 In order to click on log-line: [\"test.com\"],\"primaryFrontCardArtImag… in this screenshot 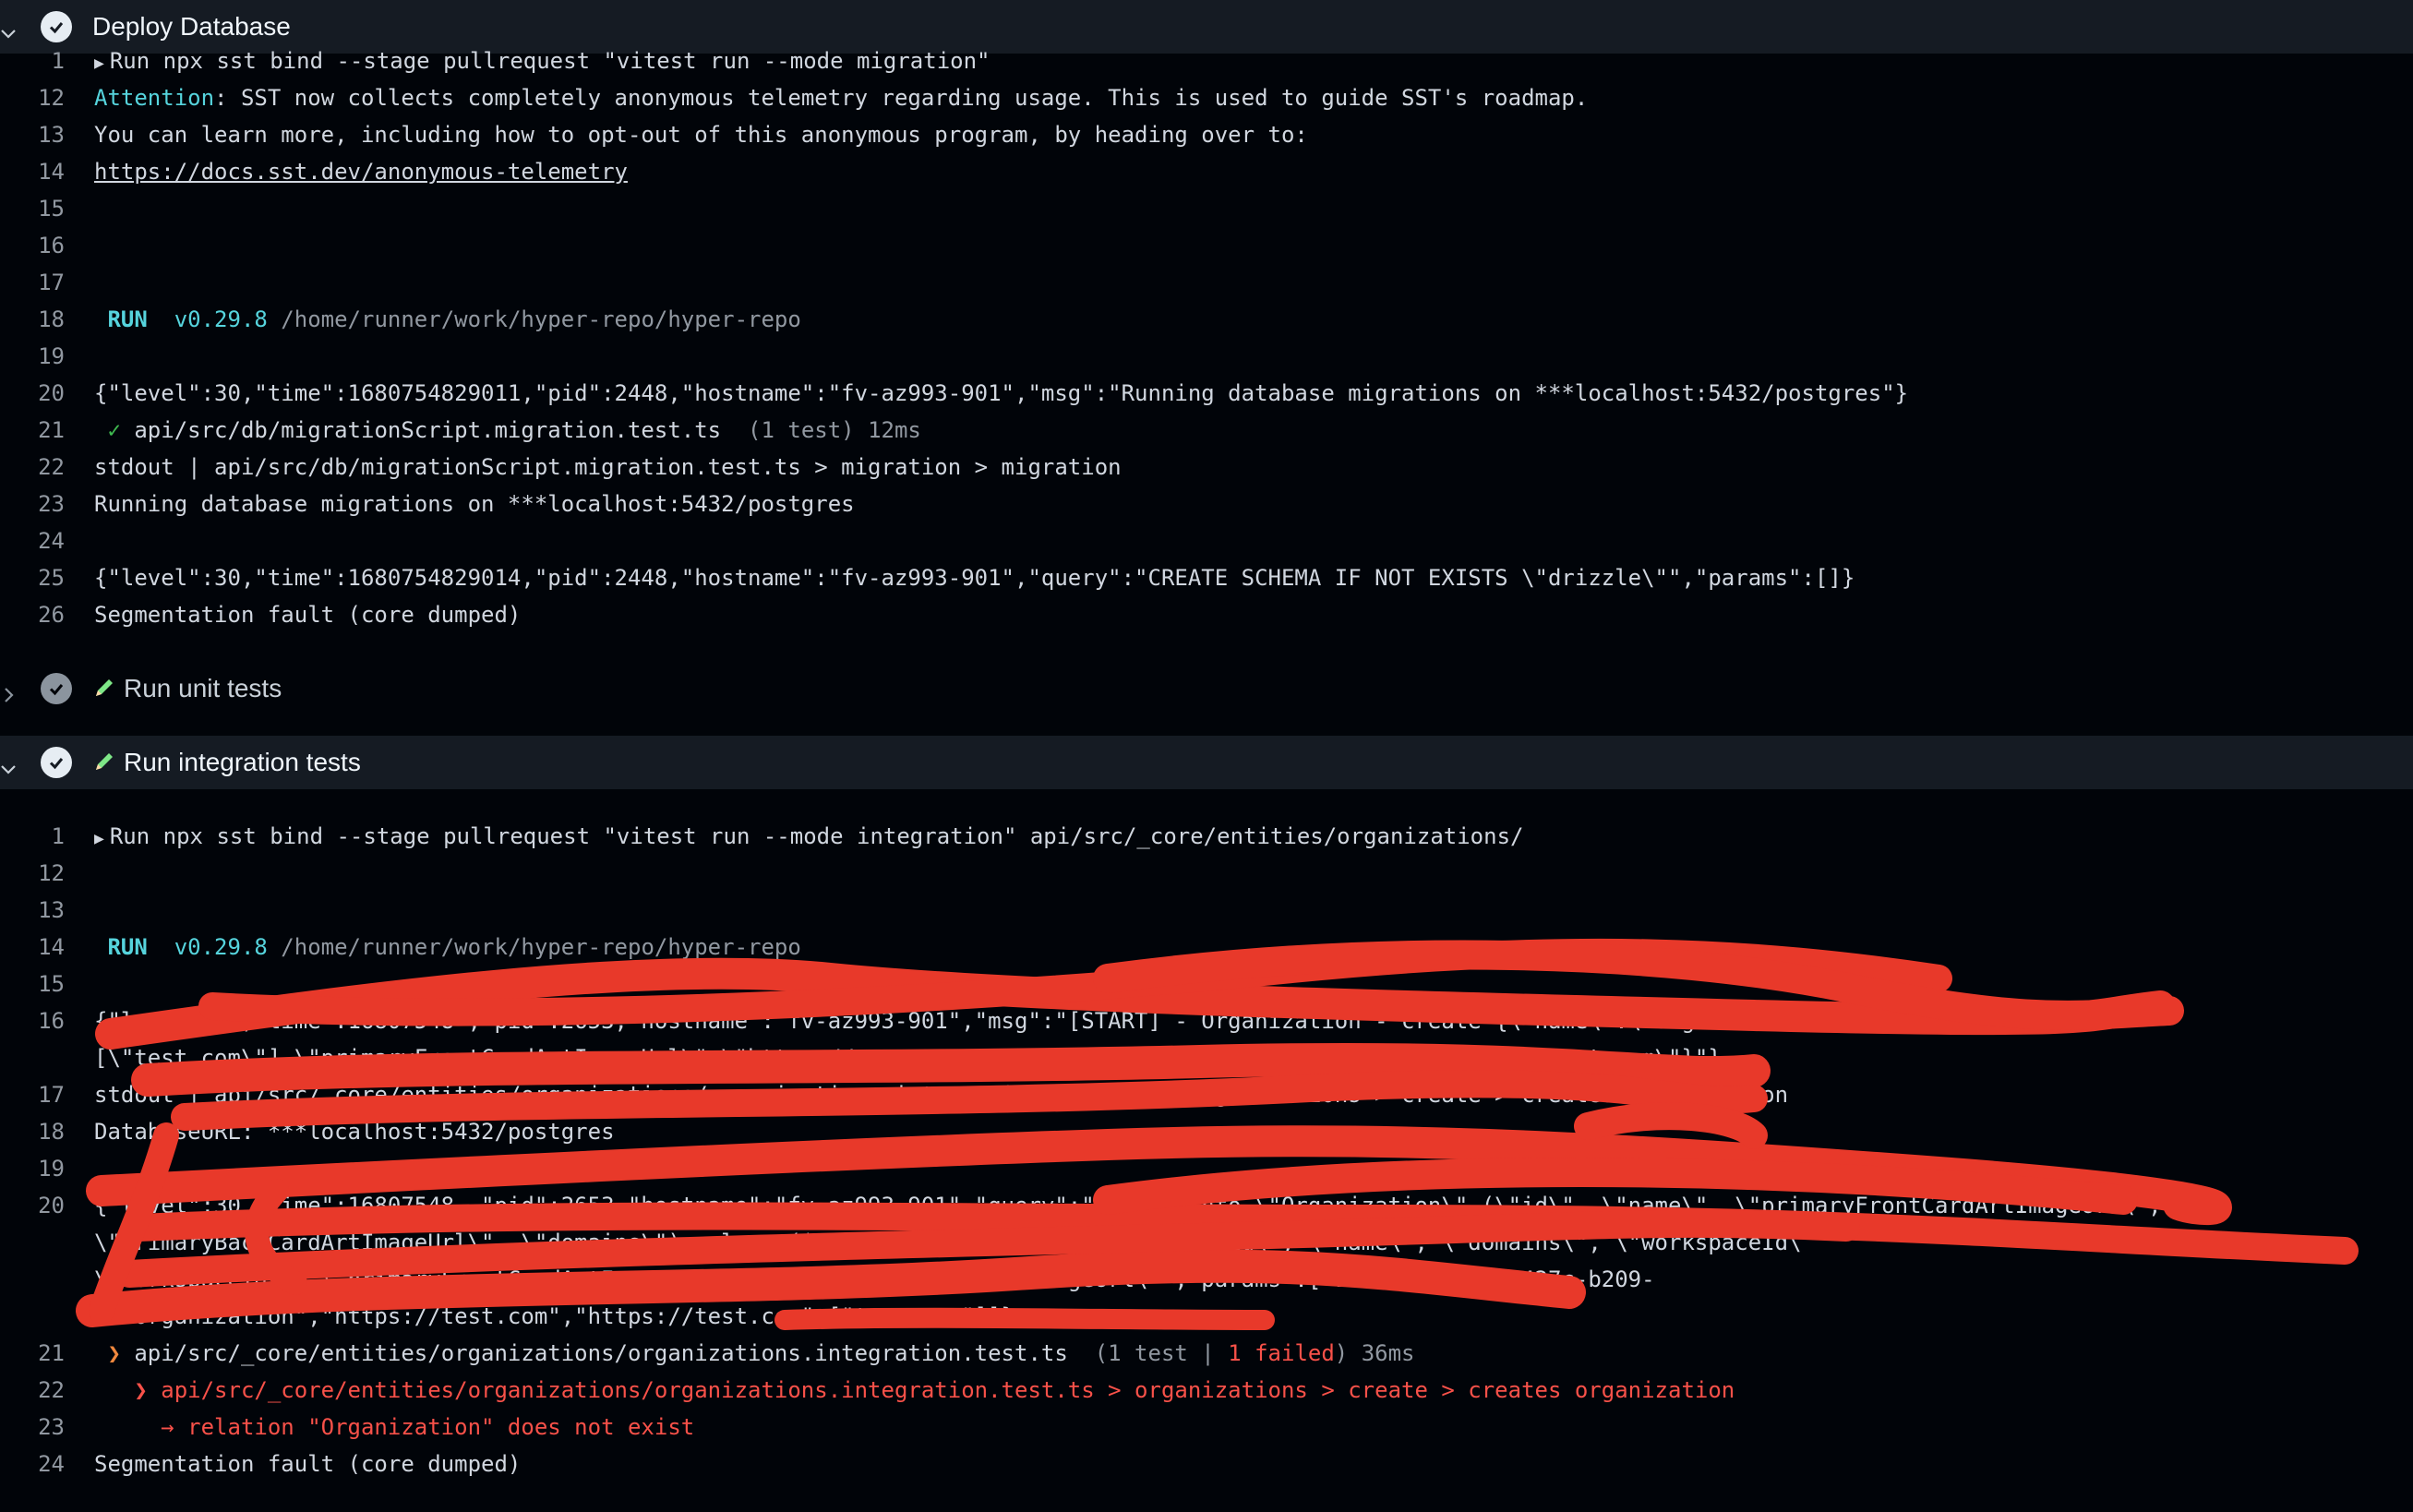, I will do `click(1206, 1057)`.